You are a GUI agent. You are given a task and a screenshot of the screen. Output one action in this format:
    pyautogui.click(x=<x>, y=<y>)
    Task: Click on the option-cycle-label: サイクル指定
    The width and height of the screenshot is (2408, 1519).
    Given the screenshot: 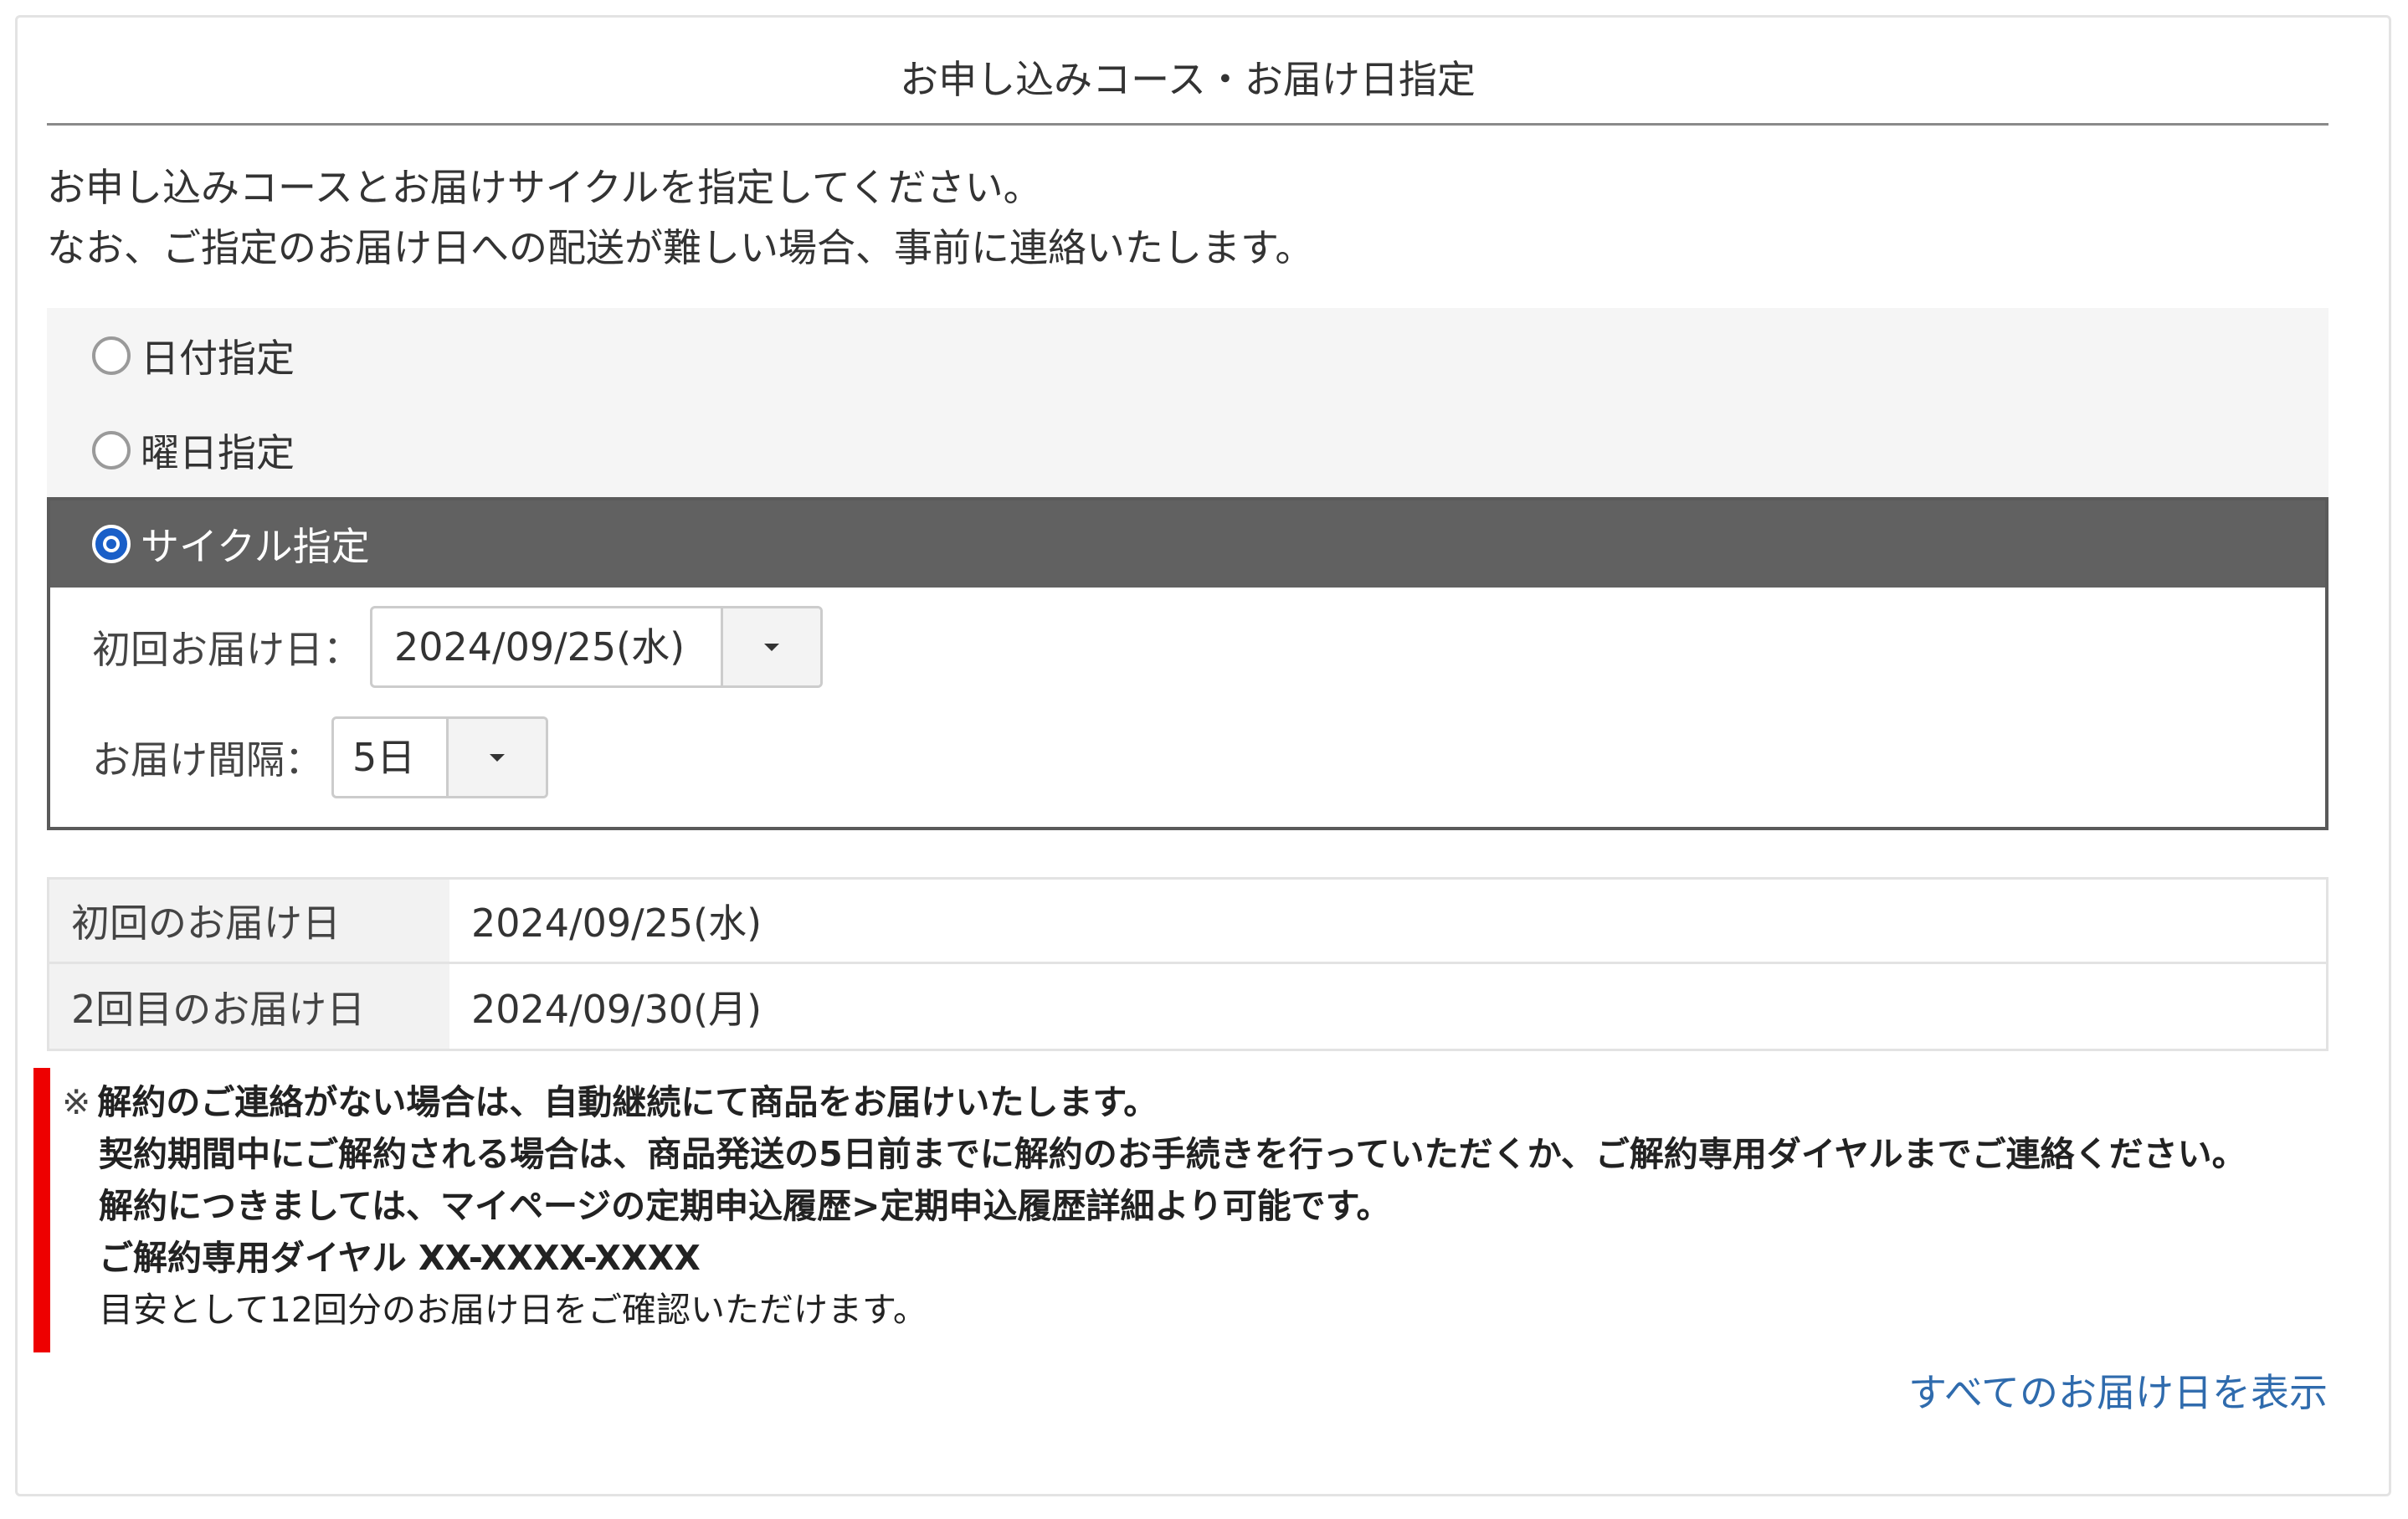 What is the action you would take?
    pyautogui.click(x=255, y=546)
    